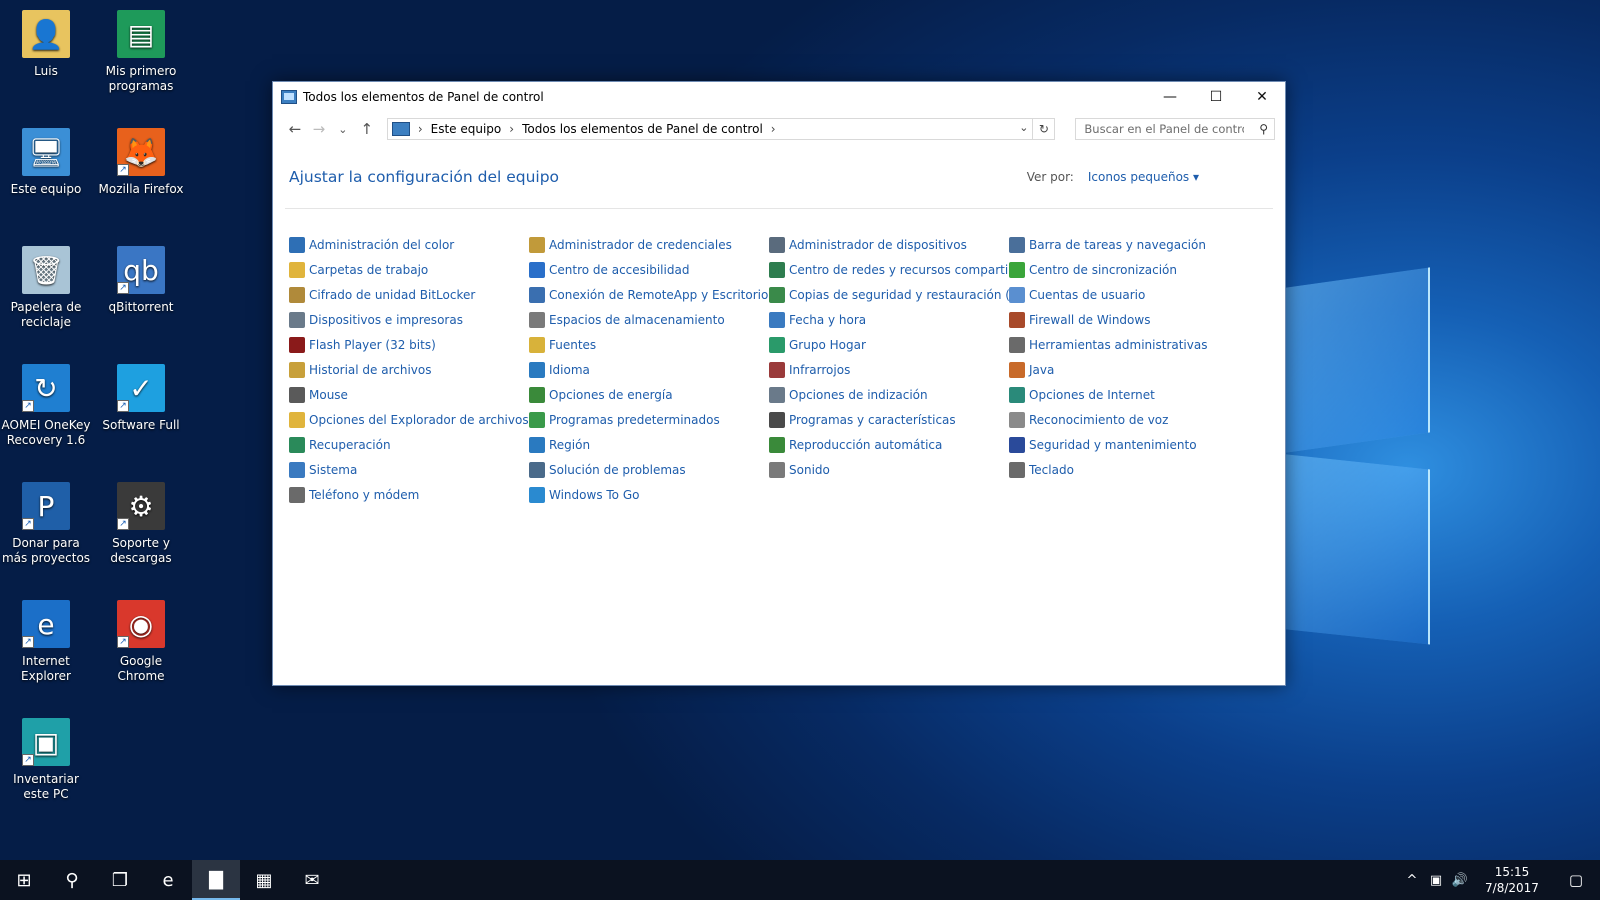  What do you see at coordinates (46, 44) in the screenshot?
I see `desktop-icon: 👤 Luis` at bounding box center [46, 44].